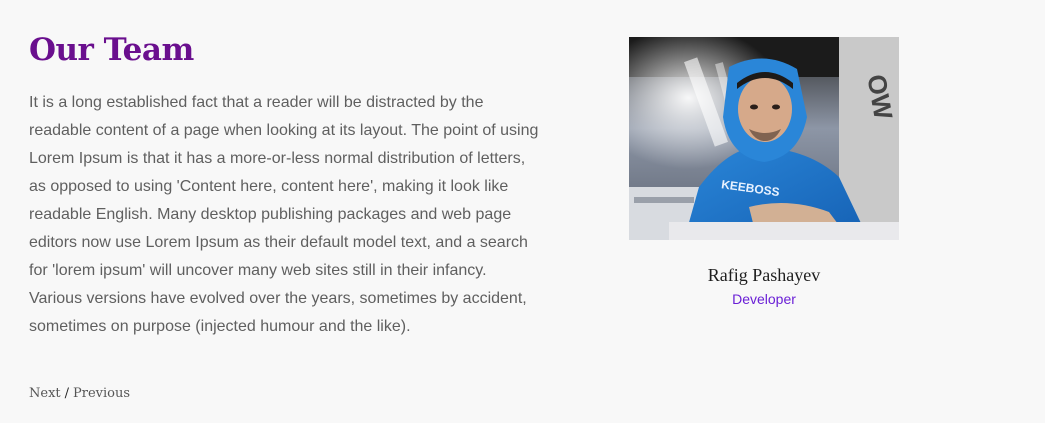 The image size is (1045, 423). I want to click on pager: Next / Previous, so click(79, 394).